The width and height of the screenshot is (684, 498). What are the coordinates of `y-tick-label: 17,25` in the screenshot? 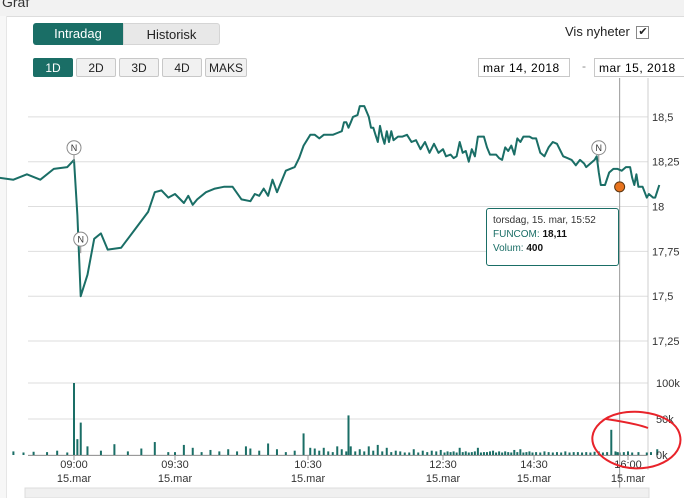 It's located at (666, 342).